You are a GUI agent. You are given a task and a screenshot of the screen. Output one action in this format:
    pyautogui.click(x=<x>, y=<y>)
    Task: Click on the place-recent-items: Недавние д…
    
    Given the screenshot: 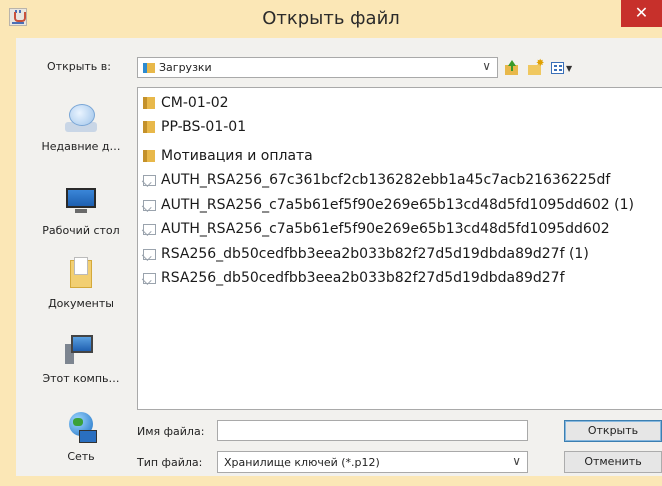 What is the action you would take?
    pyautogui.click(x=81, y=126)
    